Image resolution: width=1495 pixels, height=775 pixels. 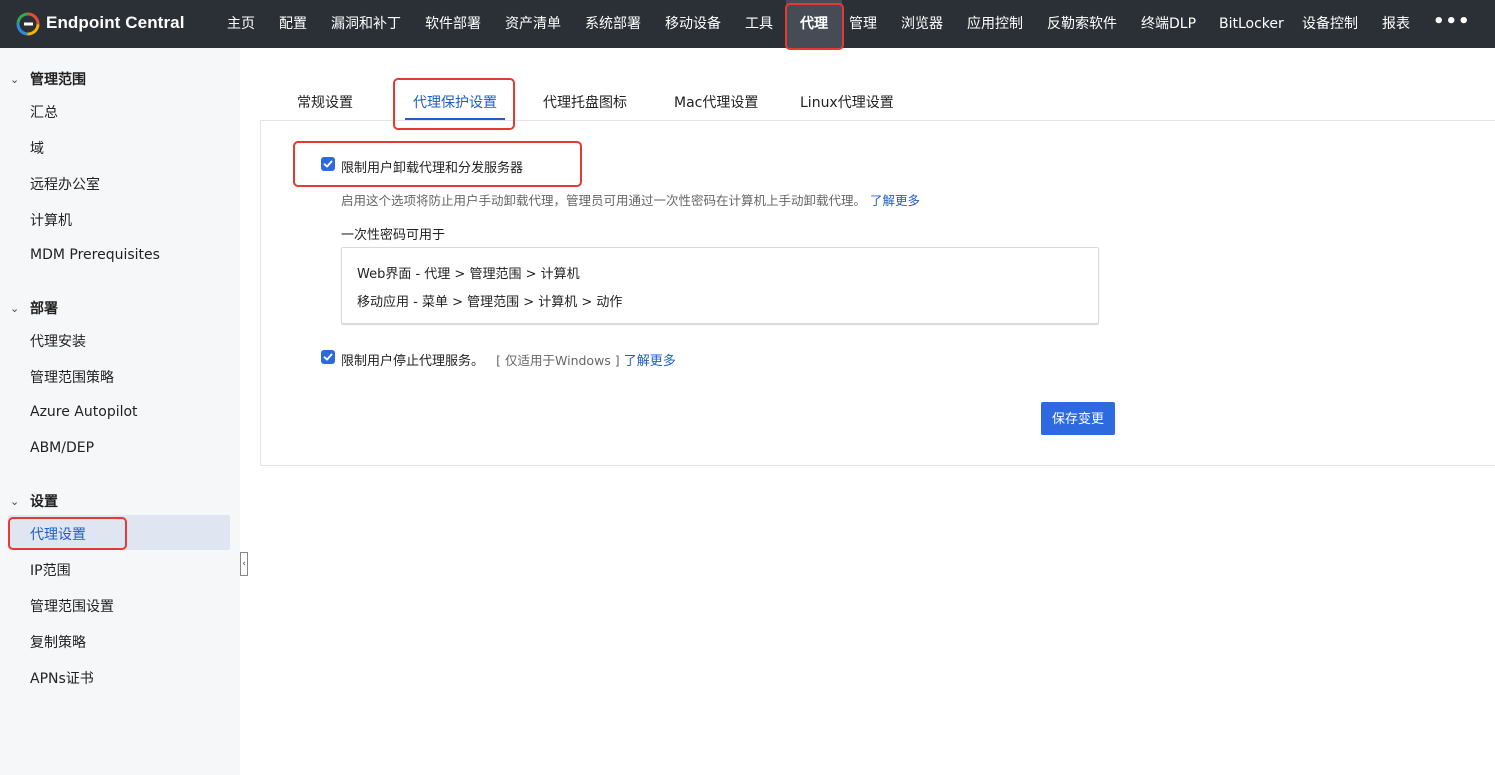 What do you see at coordinates (613, 24) in the screenshot?
I see `nav-os-deployment: 系统部署` at bounding box center [613, 24].